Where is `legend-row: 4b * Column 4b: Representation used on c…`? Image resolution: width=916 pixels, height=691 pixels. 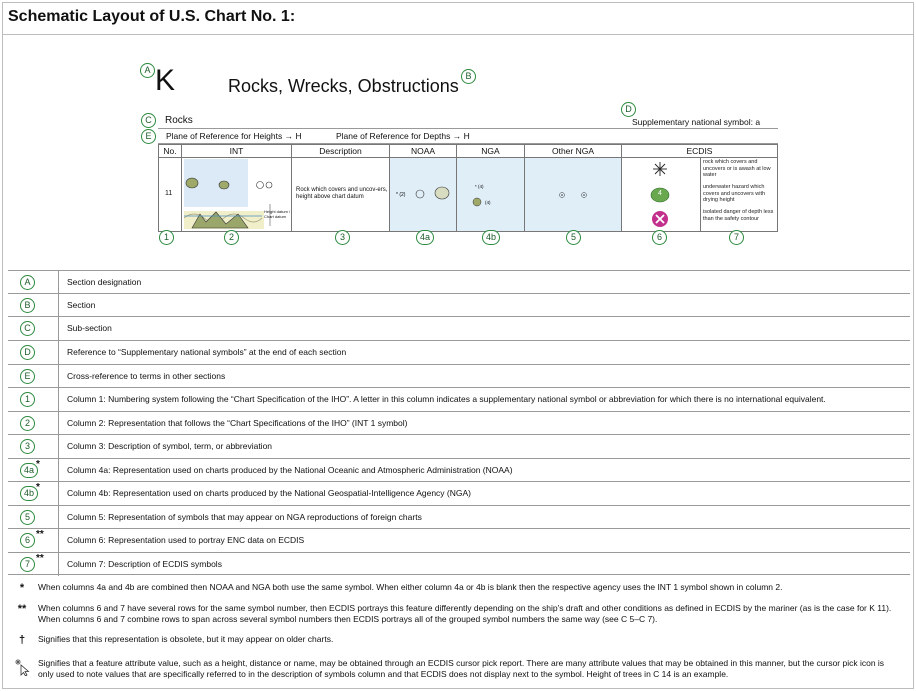 legend-row: 4b * Column 4b: Representation used on c… is located at coordinates (459, 493).